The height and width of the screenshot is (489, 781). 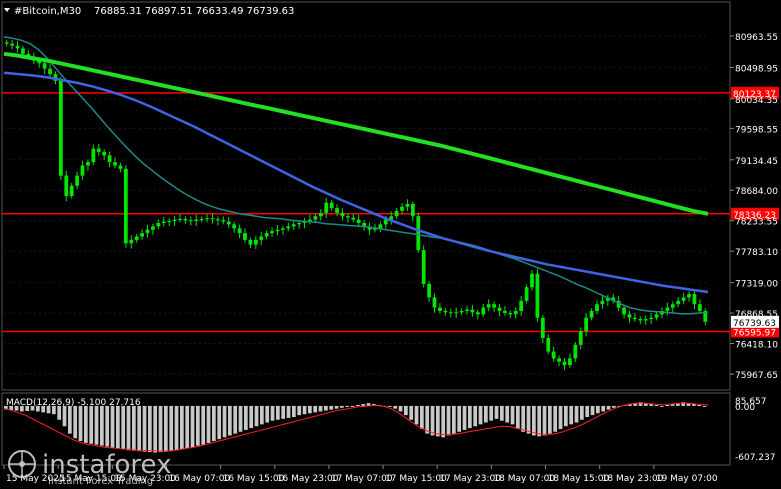 I want to click on price-tick-label: 80034.35, so click(x=756, y=101).